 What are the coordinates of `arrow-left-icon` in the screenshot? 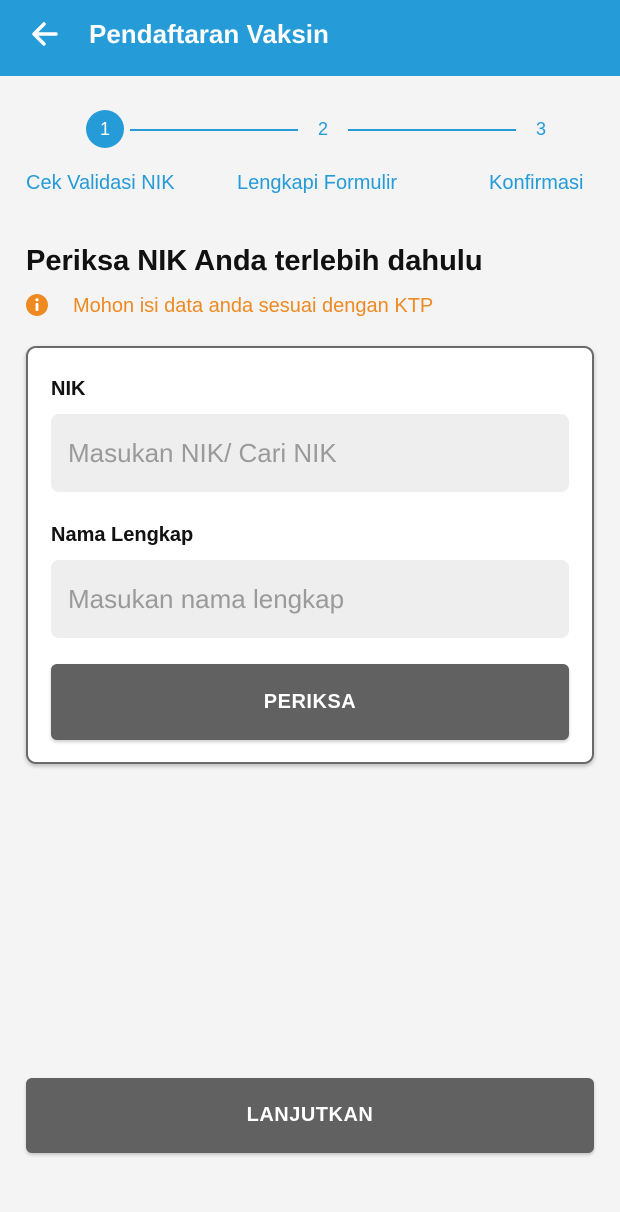 It's located at (45, 34).